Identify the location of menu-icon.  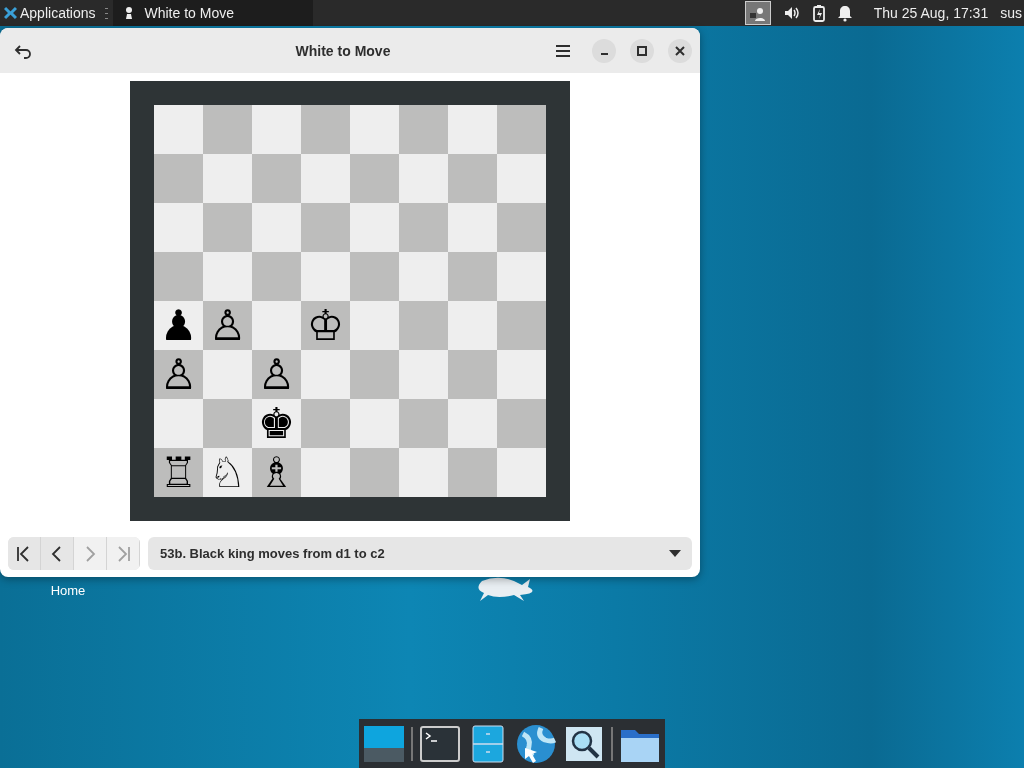
(563, 50).